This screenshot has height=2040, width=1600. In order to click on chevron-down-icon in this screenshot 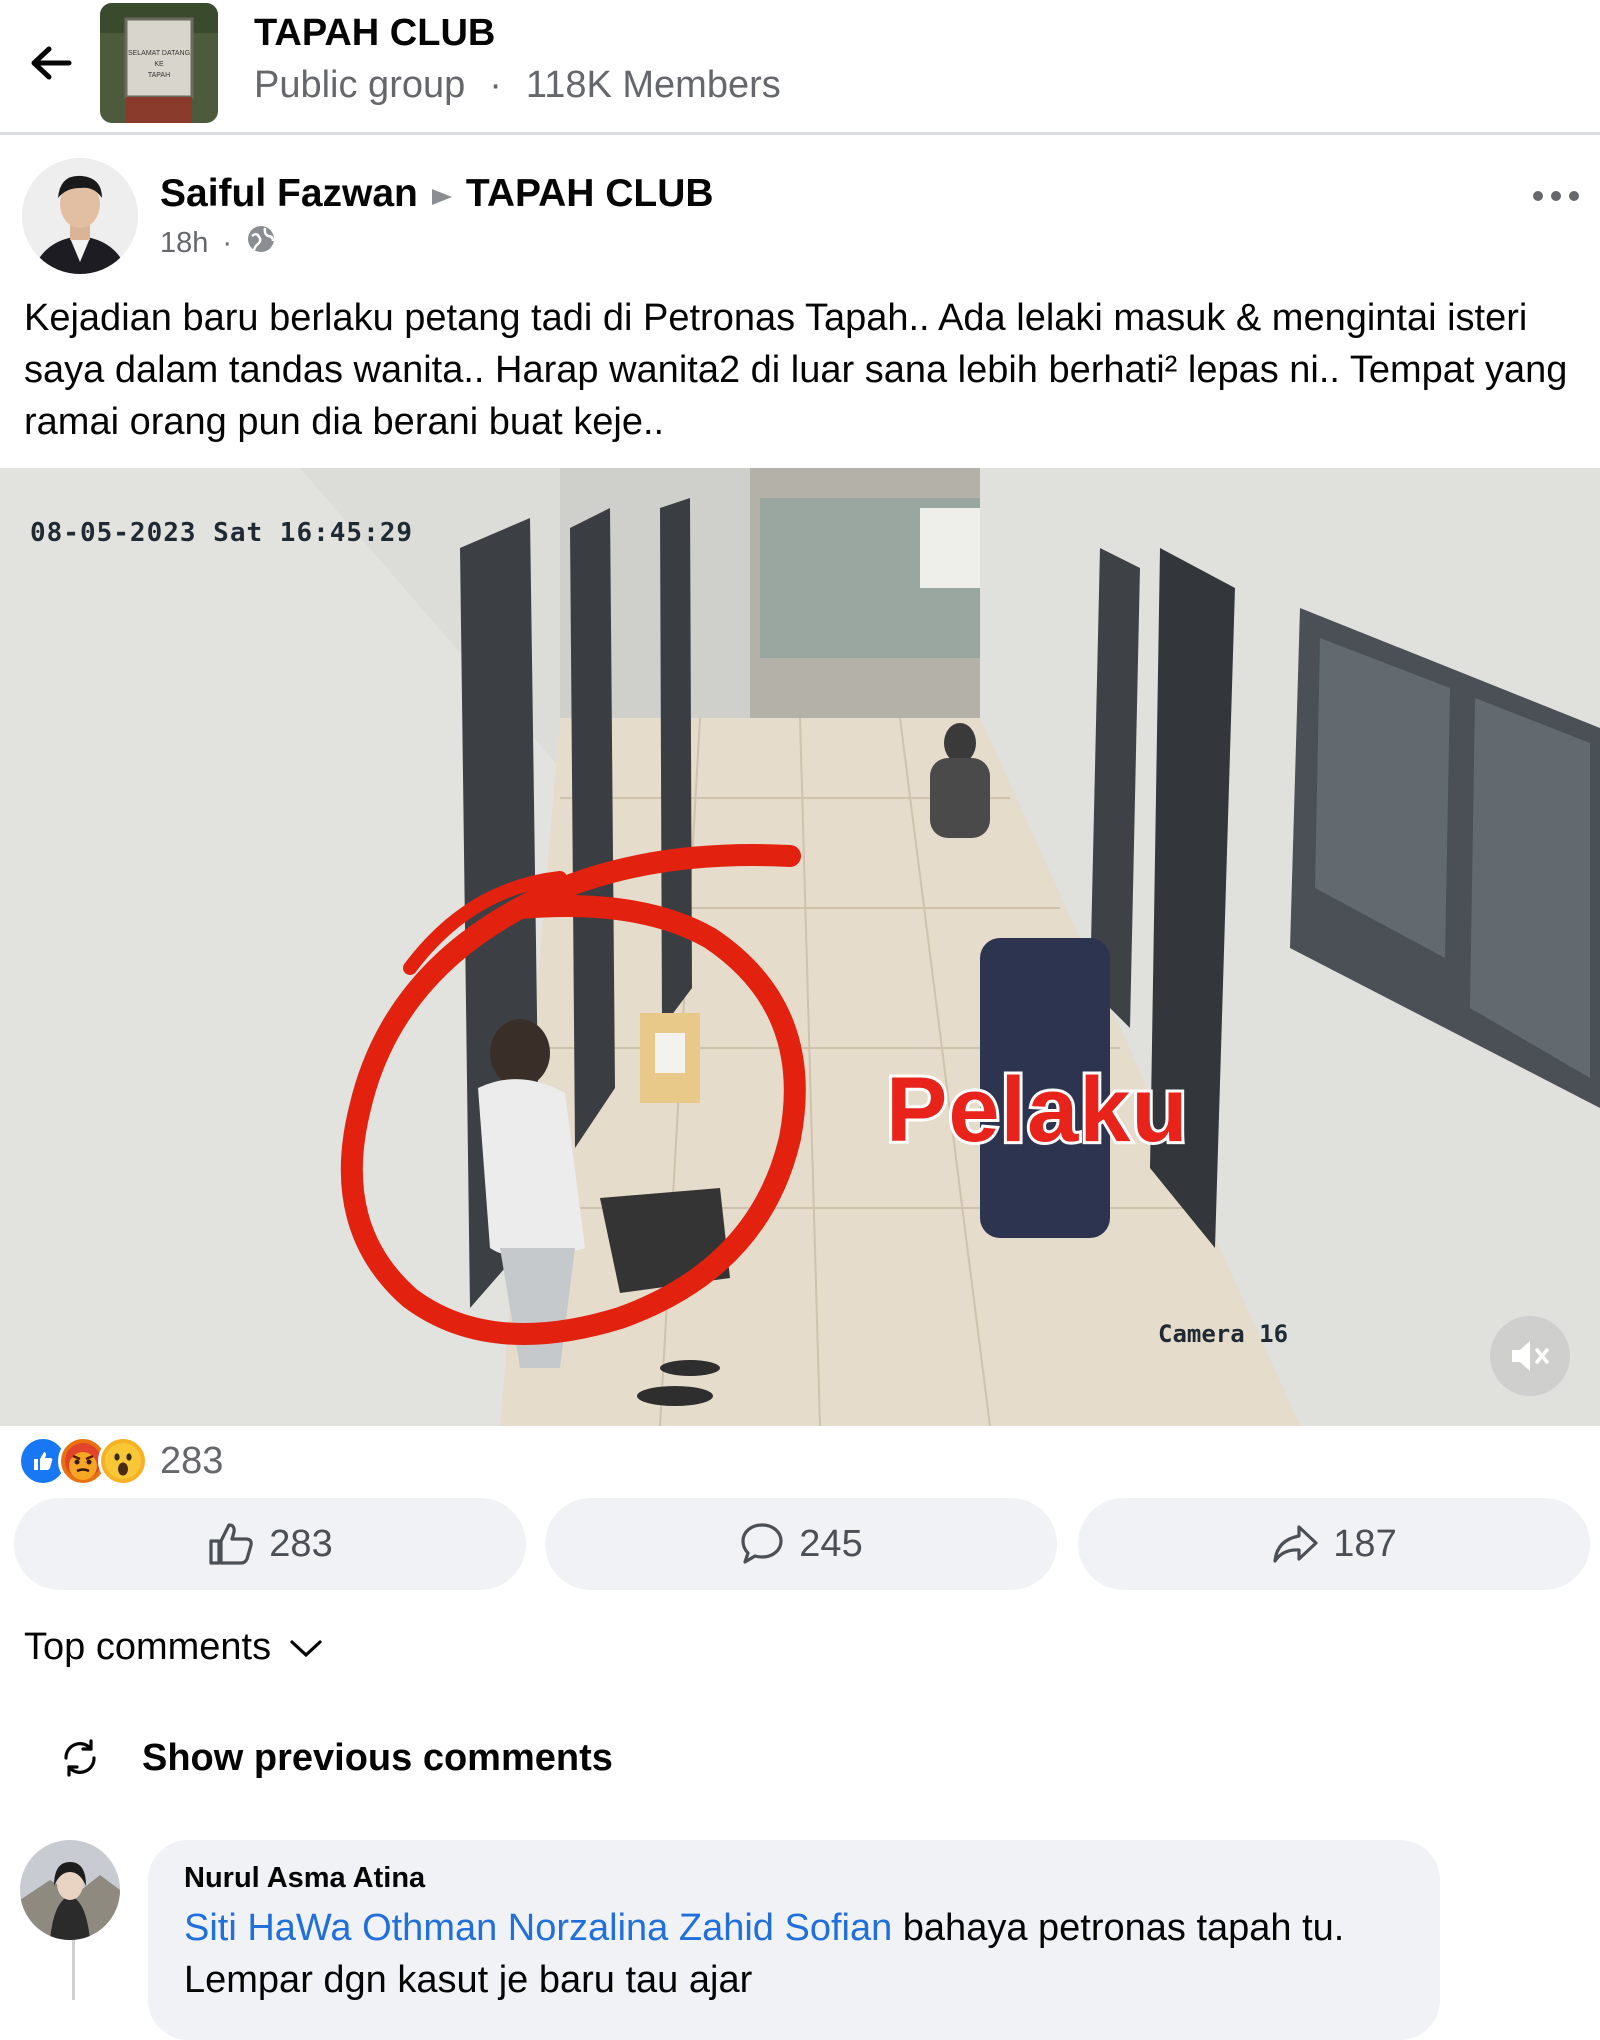, I will do `click(306, 1648)`.